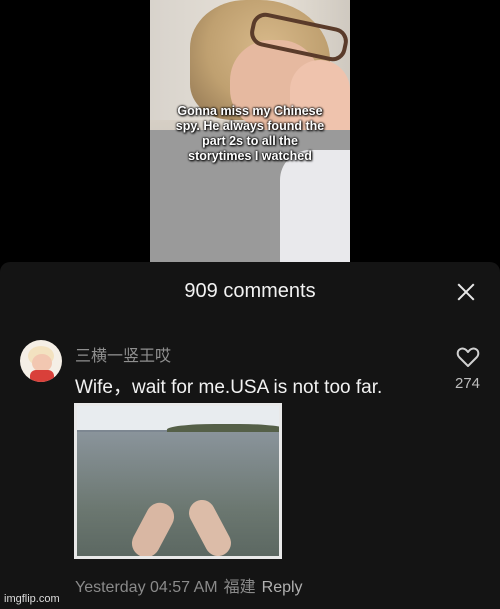 Image resolution: width=500 pixels, height=609 pixels. I want to click on like-count: 274, so click(468, 383).